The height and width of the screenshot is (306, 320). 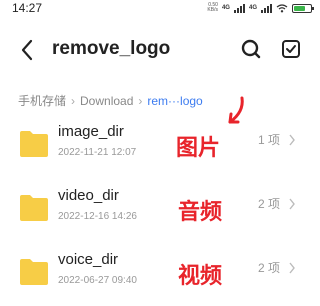 I want to click on breadcrumb: 手机存储 › Download › rem···logo, so click(x=110, y=100).